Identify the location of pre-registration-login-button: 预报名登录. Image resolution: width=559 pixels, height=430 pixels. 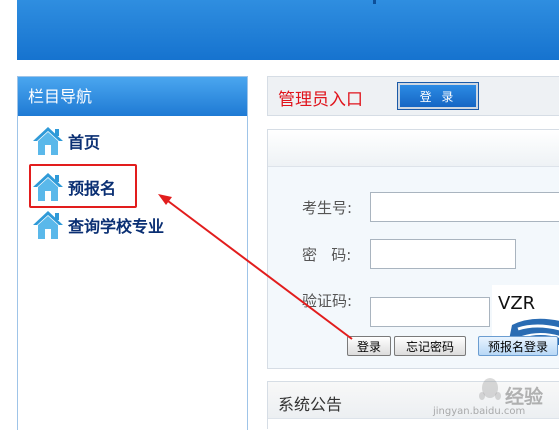
(518, 346).